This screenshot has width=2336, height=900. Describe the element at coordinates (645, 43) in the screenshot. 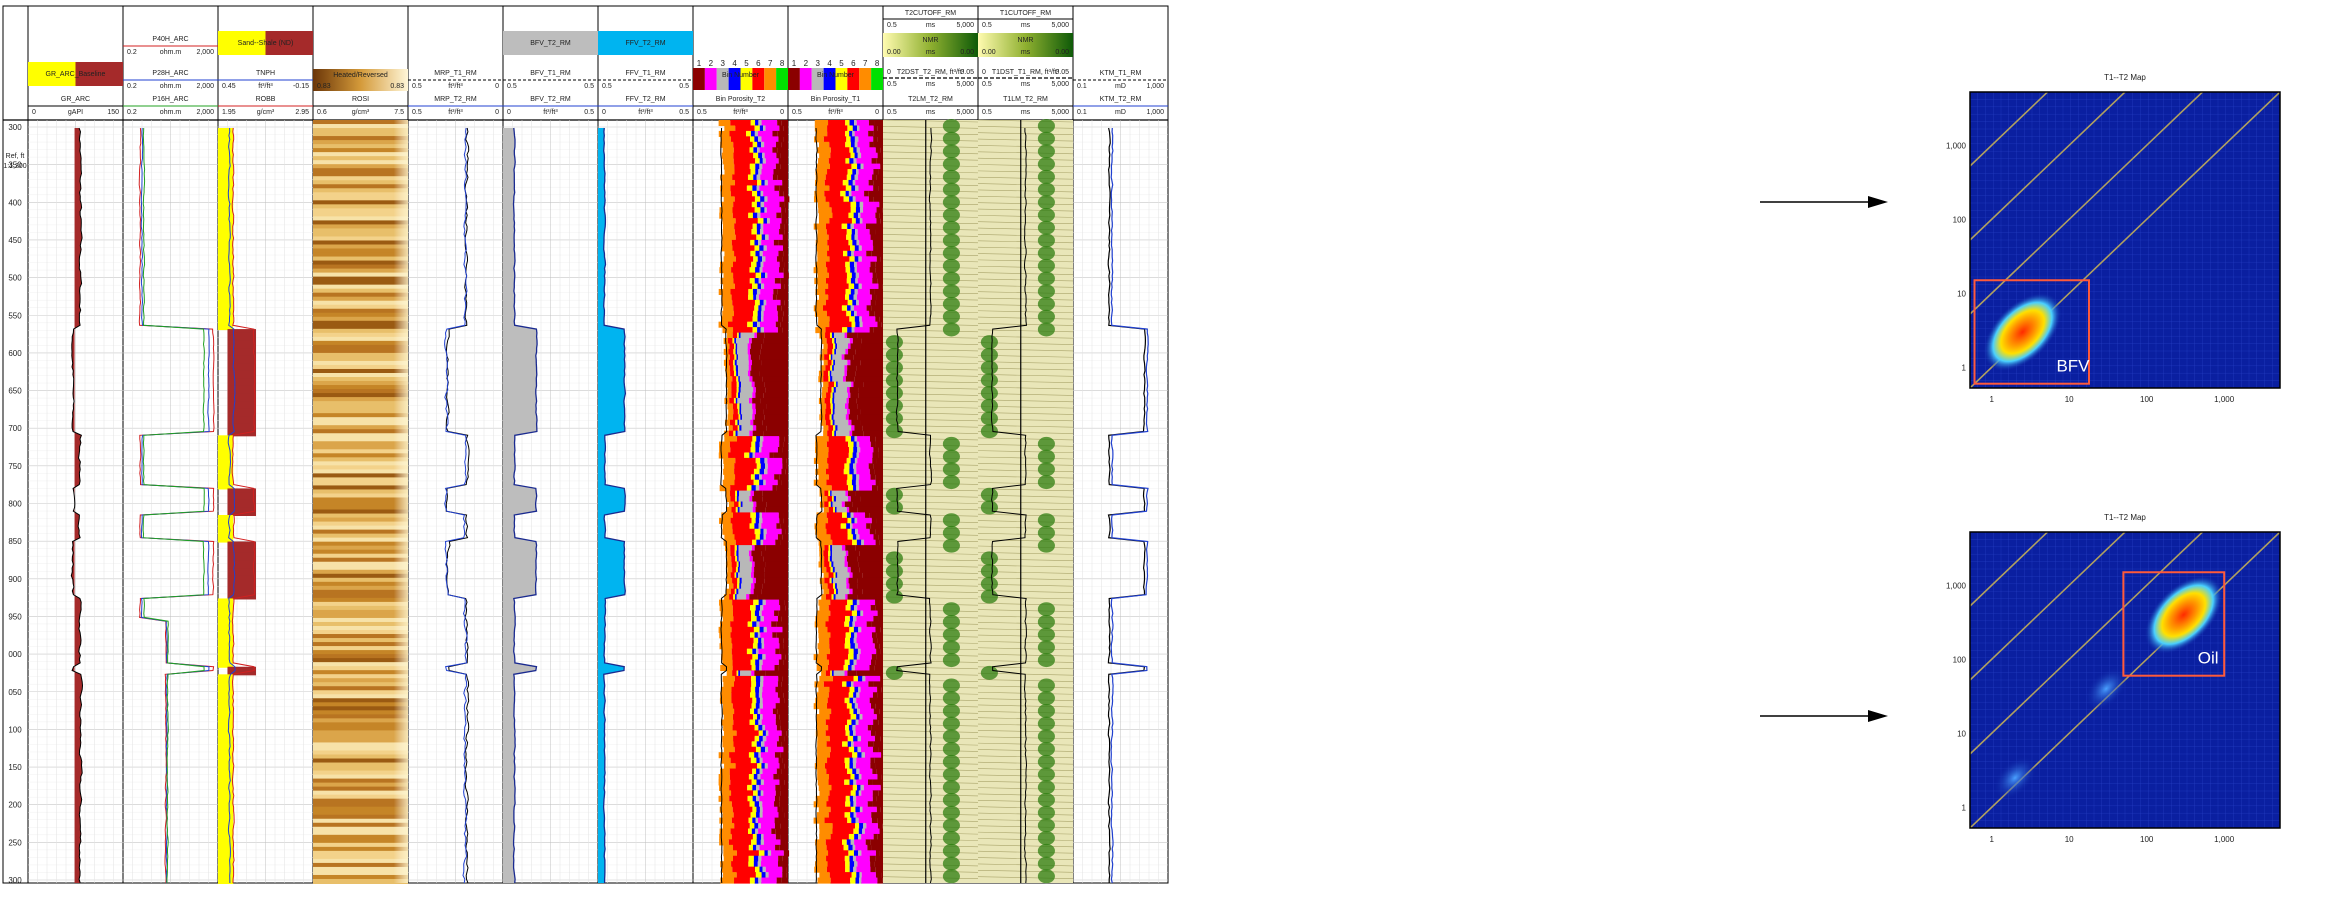

I see `fill-label: FFV_T2_RM` at that location.